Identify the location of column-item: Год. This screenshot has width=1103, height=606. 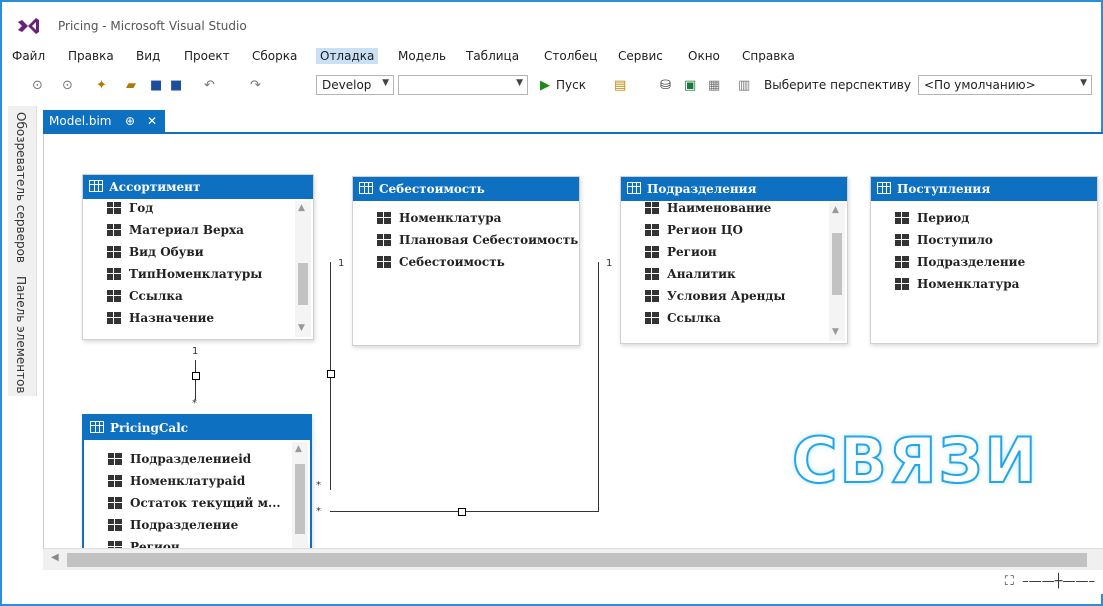
(130, 212).